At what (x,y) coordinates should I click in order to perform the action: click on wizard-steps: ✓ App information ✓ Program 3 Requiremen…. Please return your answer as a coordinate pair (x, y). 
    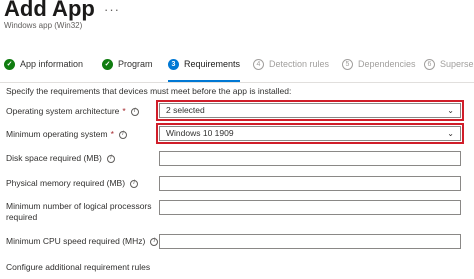
    Looking at the image, I should click on (237, 67).